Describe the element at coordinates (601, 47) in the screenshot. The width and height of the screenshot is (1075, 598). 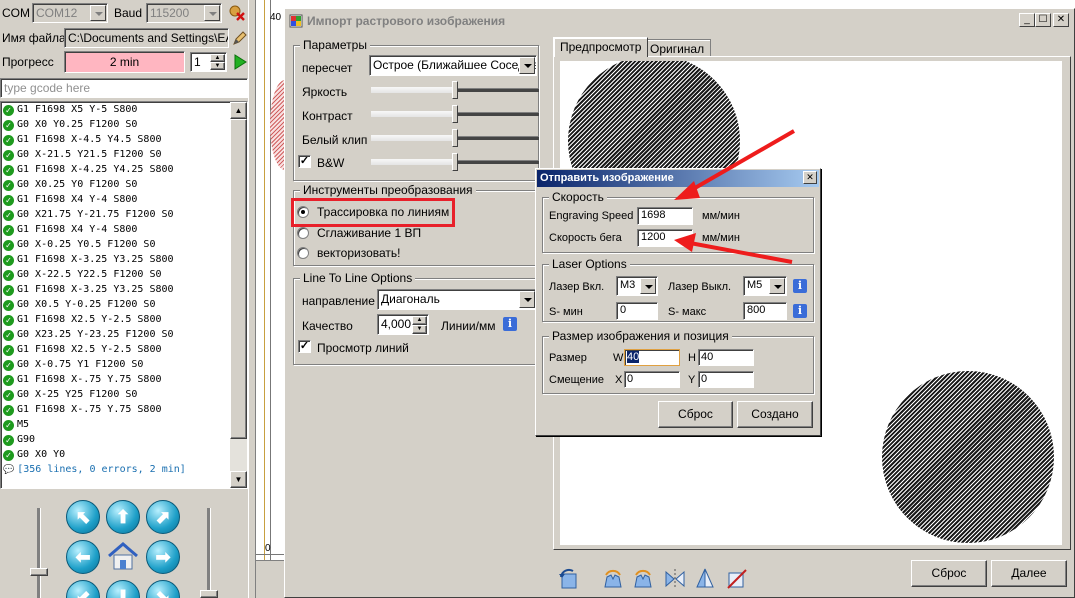
I see `tab-preview: Предпросмотр` at that location.